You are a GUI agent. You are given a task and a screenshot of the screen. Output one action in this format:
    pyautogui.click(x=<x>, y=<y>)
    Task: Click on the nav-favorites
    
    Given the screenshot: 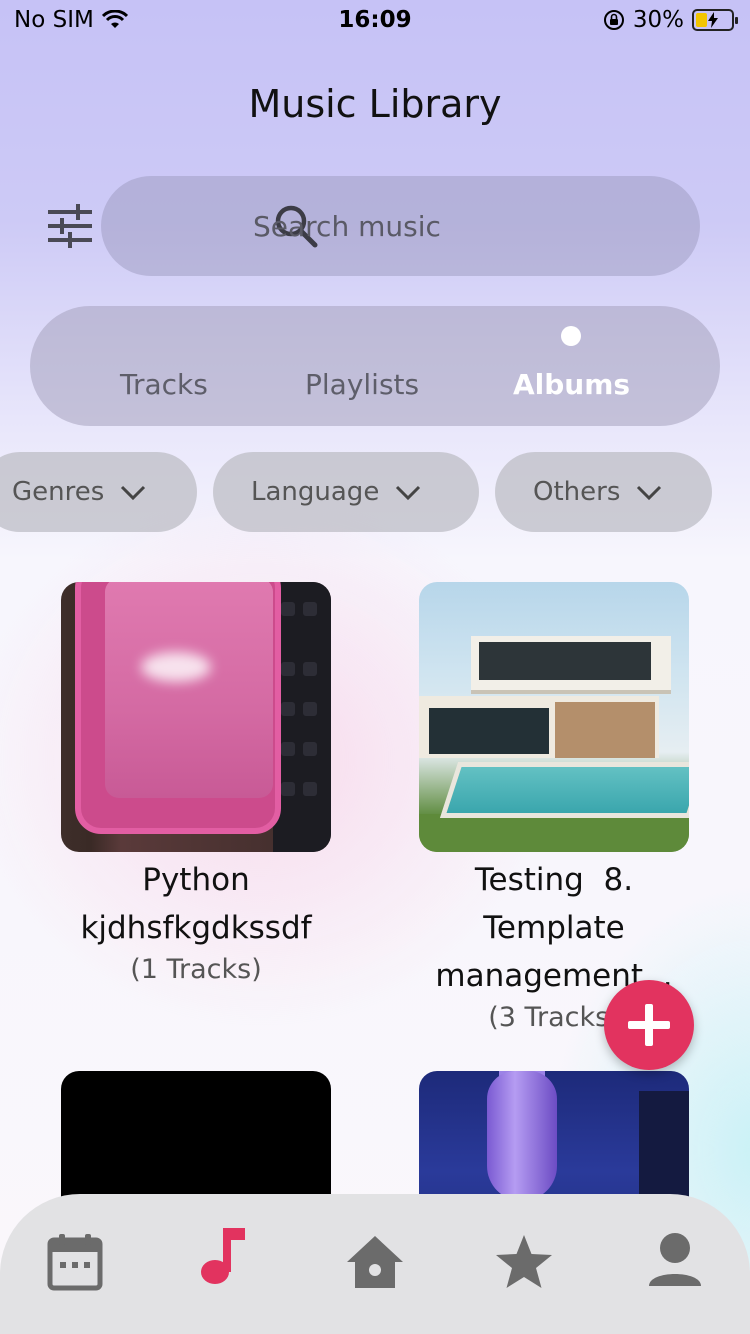 What is the action you would take?
    pyautogui.click(x=524, y=1262)
    